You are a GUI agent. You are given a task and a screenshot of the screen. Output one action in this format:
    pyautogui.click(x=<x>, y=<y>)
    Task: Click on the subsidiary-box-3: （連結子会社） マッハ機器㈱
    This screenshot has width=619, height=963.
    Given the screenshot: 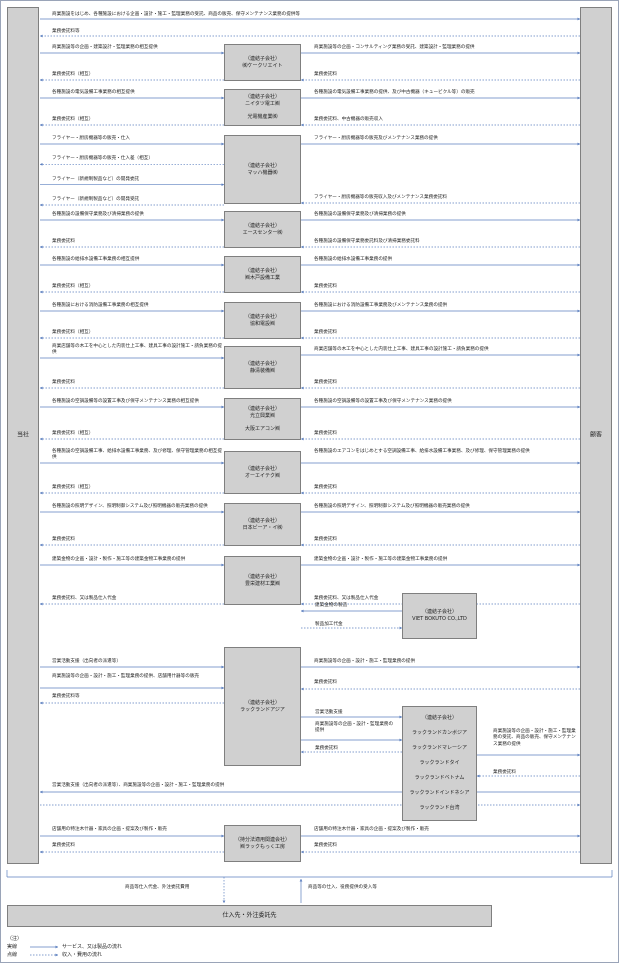 What is the action you would take?
    pyautogui.click(x=262, y=169)
    